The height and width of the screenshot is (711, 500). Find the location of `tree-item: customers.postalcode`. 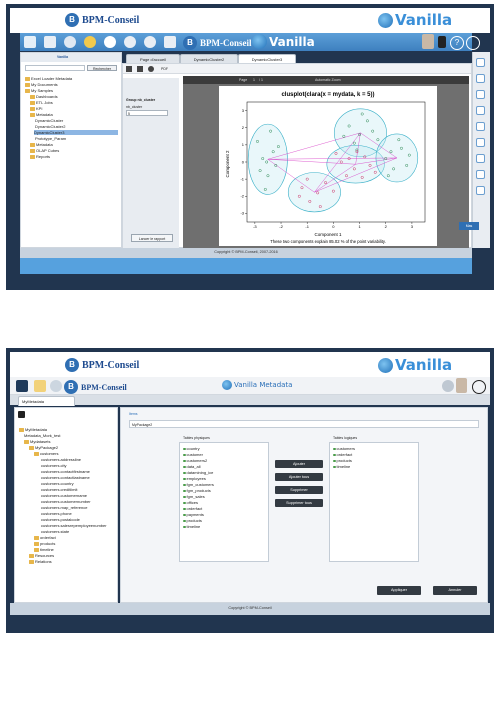

tree-item: customers.postalcode is located at coordinates (60, 519).